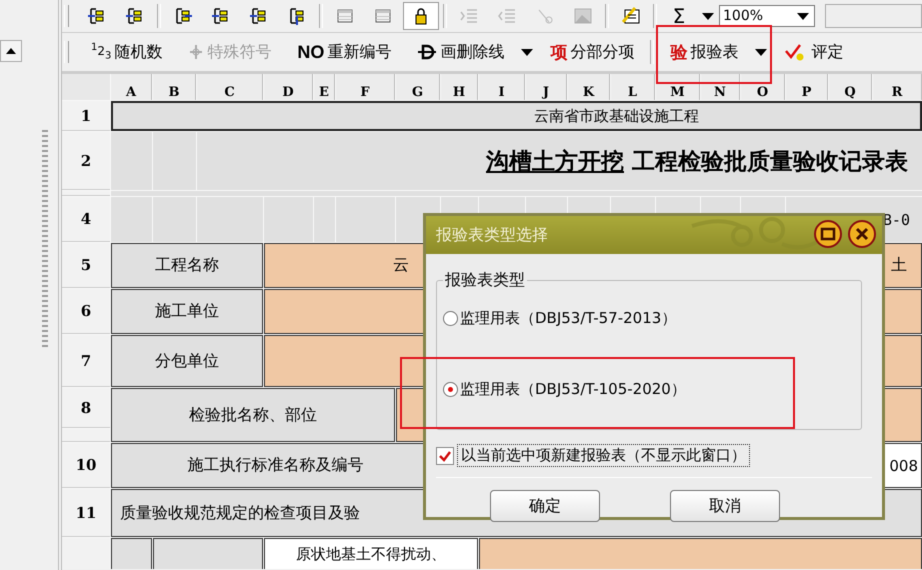  Describe the element at coordinates (86, 465) in the screenshot. I see `row-header: 10` at that location.